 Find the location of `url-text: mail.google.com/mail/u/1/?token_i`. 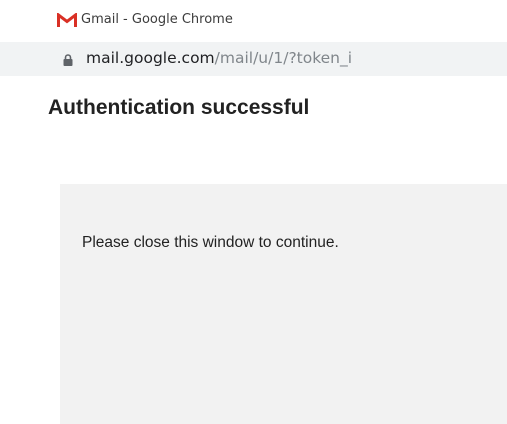

url-text: mail.google.com/mail/u/1/?token_i is located at coordinates (219, 58).